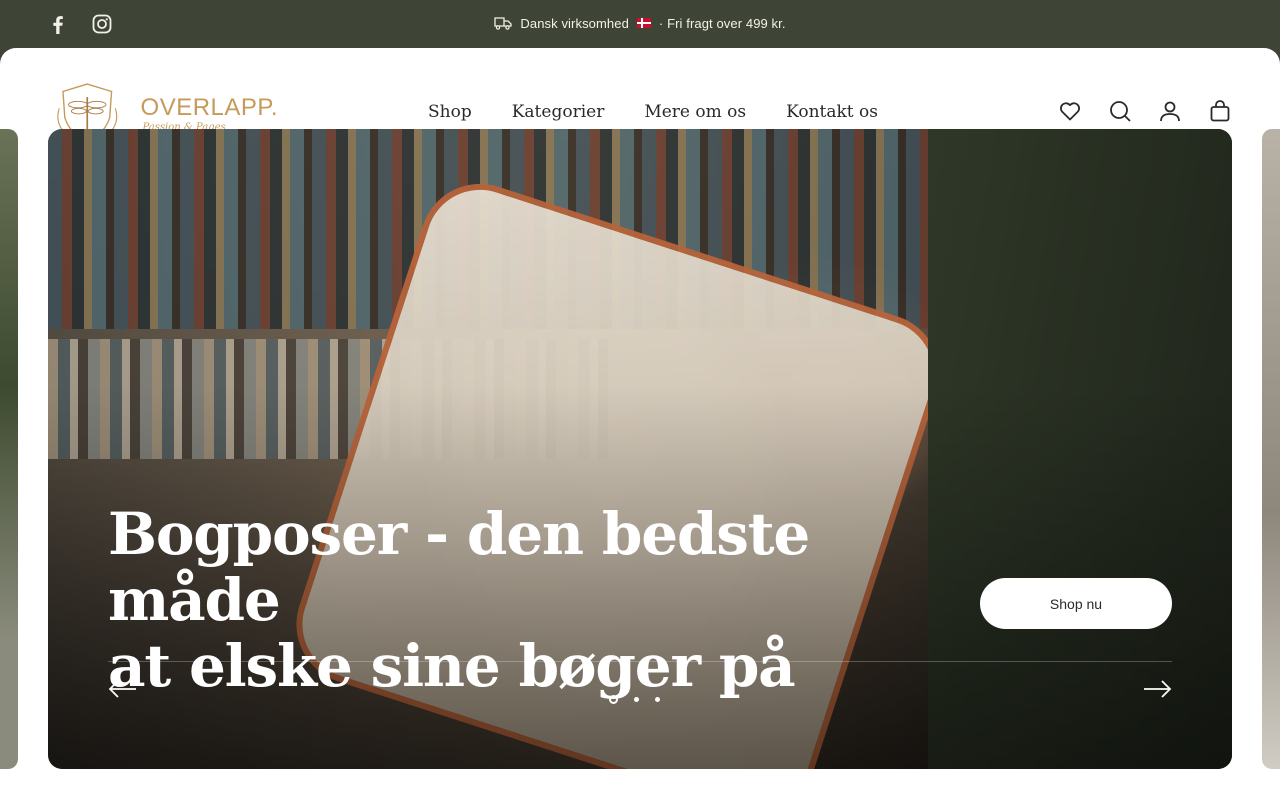 The image size is (1280, 800). Describe the element at coordinates (459, 567) in the screenshot. I see `hero-title-line-1: Bogposer - den bedste måde` at that location.